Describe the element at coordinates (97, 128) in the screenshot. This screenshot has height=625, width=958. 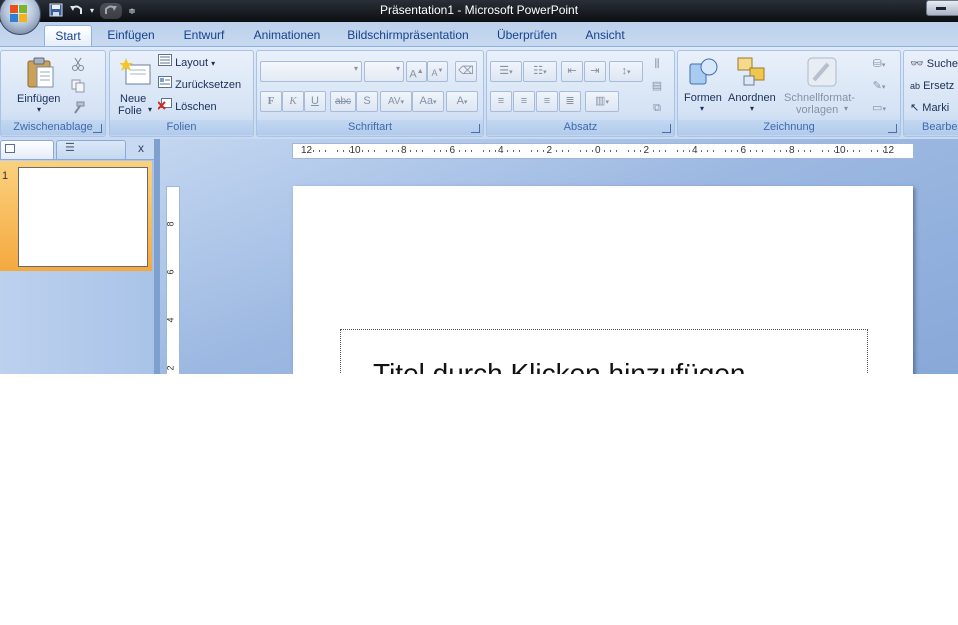
I see `clipboard-dialog-launcher-icon` at that location.